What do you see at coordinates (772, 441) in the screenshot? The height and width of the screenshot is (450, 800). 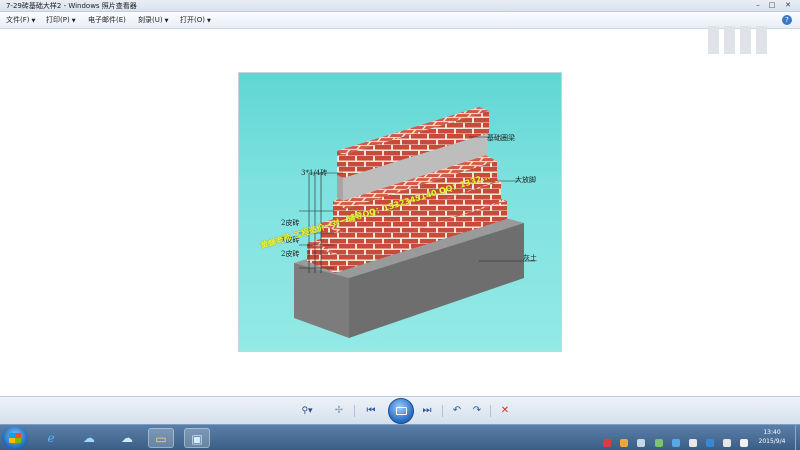 I see `clock-date: 2015/9/4` at bounding box center [772, 441].